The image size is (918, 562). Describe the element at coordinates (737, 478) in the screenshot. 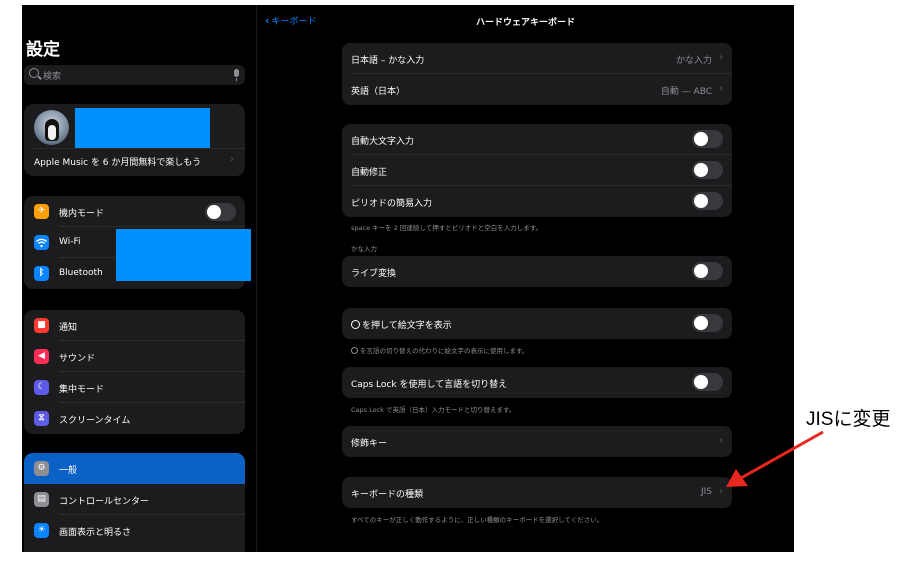

I see `arrow-head` at that location.